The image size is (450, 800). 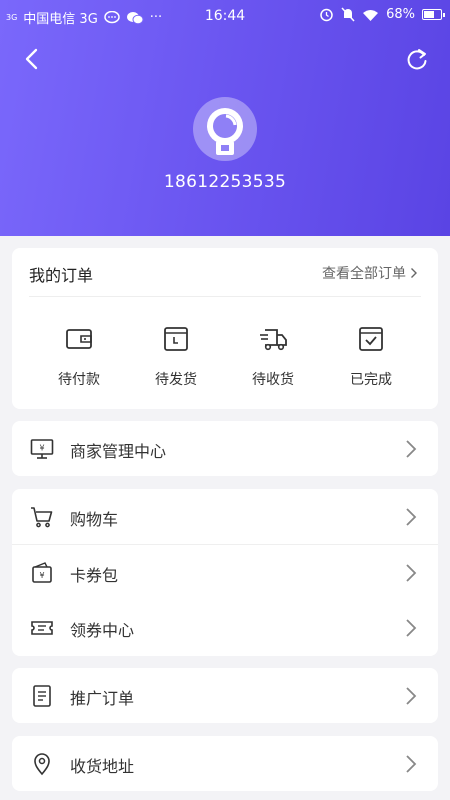 What do you see at coordinates (42, 517) in the screenshot?
I see `cart-icon` at bounding box center [42, 517].